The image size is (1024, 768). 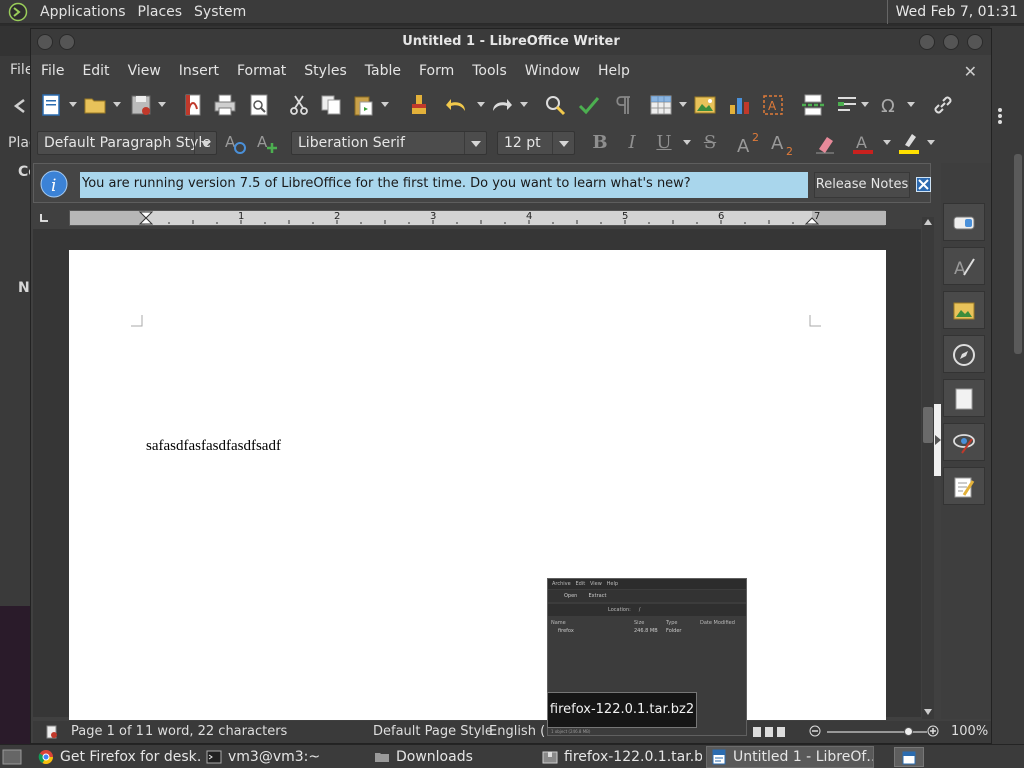 What do you see at coordinates (943, 105) in the screenshot?
I see `insert-hyperlink-icon` at bounding box center [943, 105].